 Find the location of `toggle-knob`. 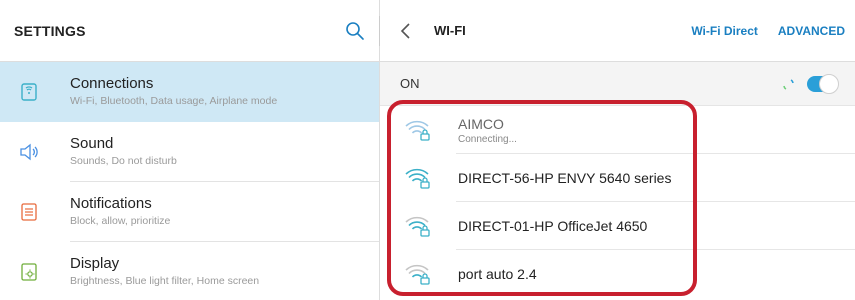

toggle-knob is located at coordinates (829, 83).